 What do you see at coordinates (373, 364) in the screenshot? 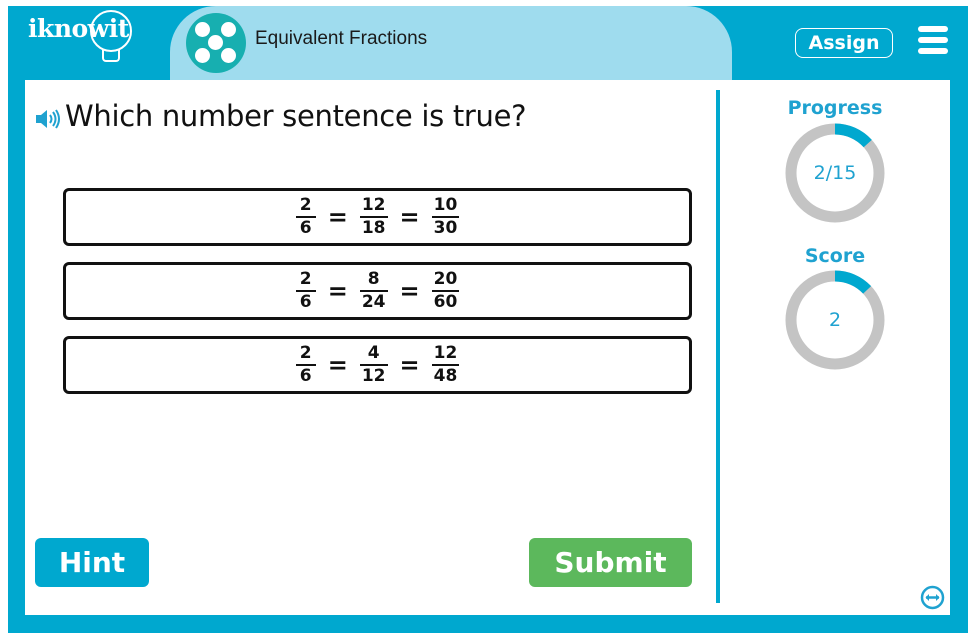
I see `fraction: 4 12` at bounding box center [373, 364].